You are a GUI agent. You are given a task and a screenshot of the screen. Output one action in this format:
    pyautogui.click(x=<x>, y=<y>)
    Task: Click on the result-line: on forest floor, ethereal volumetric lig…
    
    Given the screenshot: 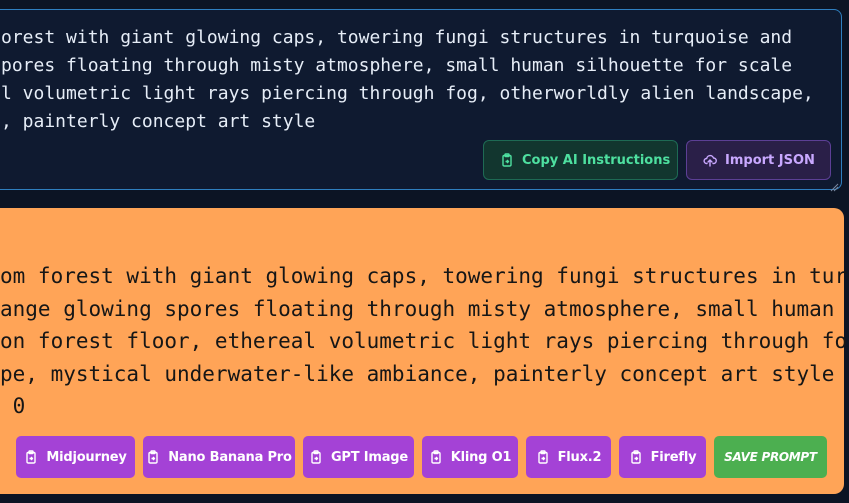 What is the action you would take?
    pyautogui.click(x=424, y=341)
    